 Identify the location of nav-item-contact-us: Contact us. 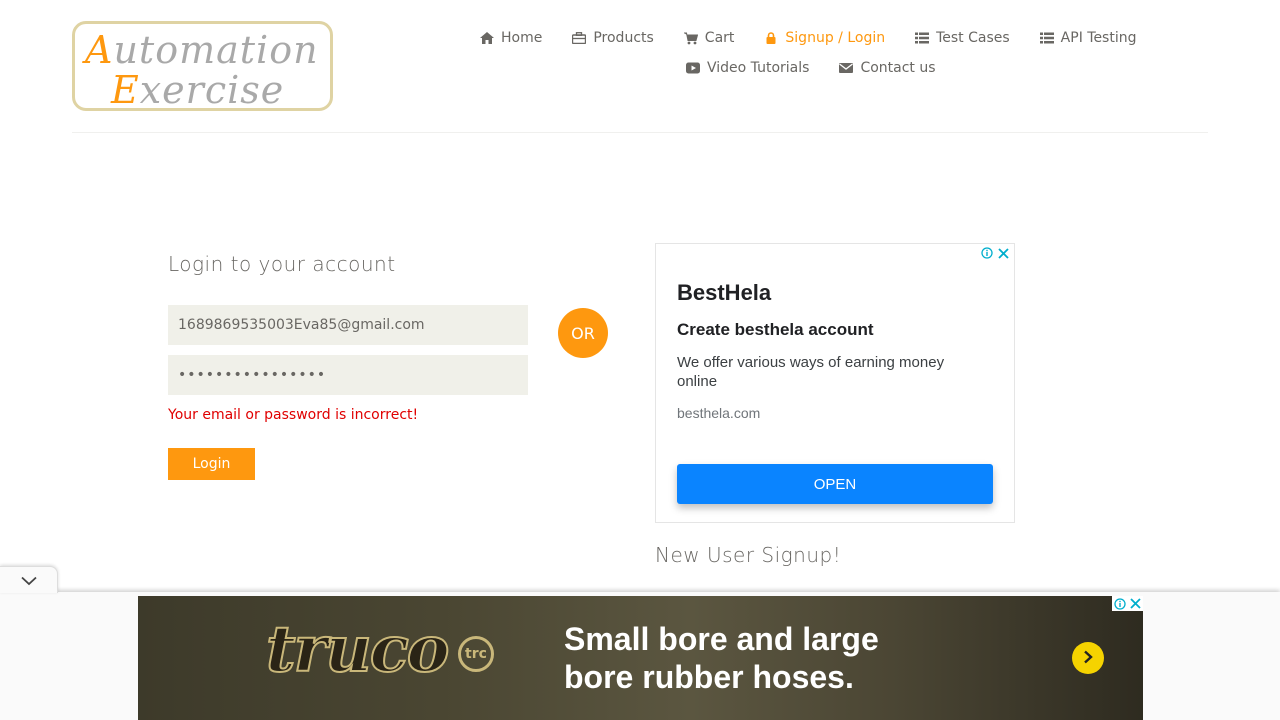
(887, 68).